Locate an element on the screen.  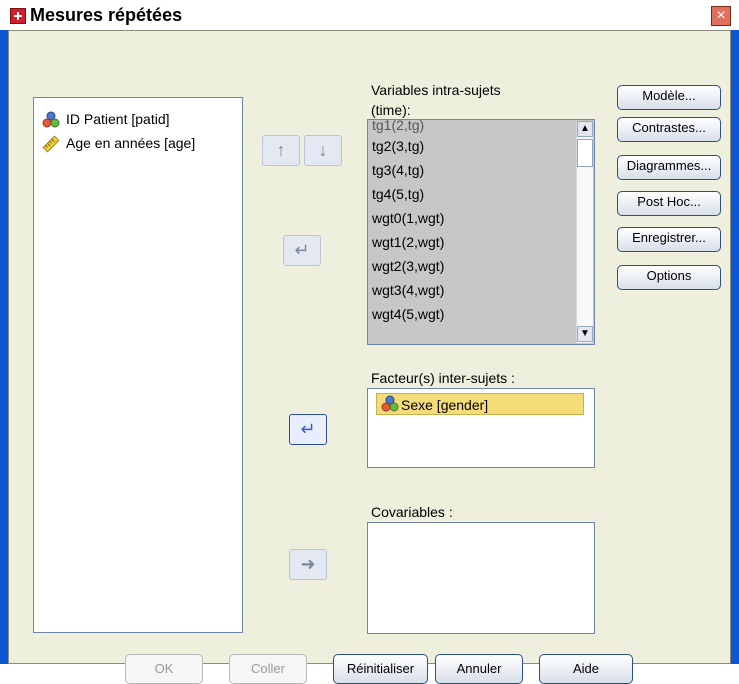
add-covariate-button: ➜ is located at coordinates (308, 564).